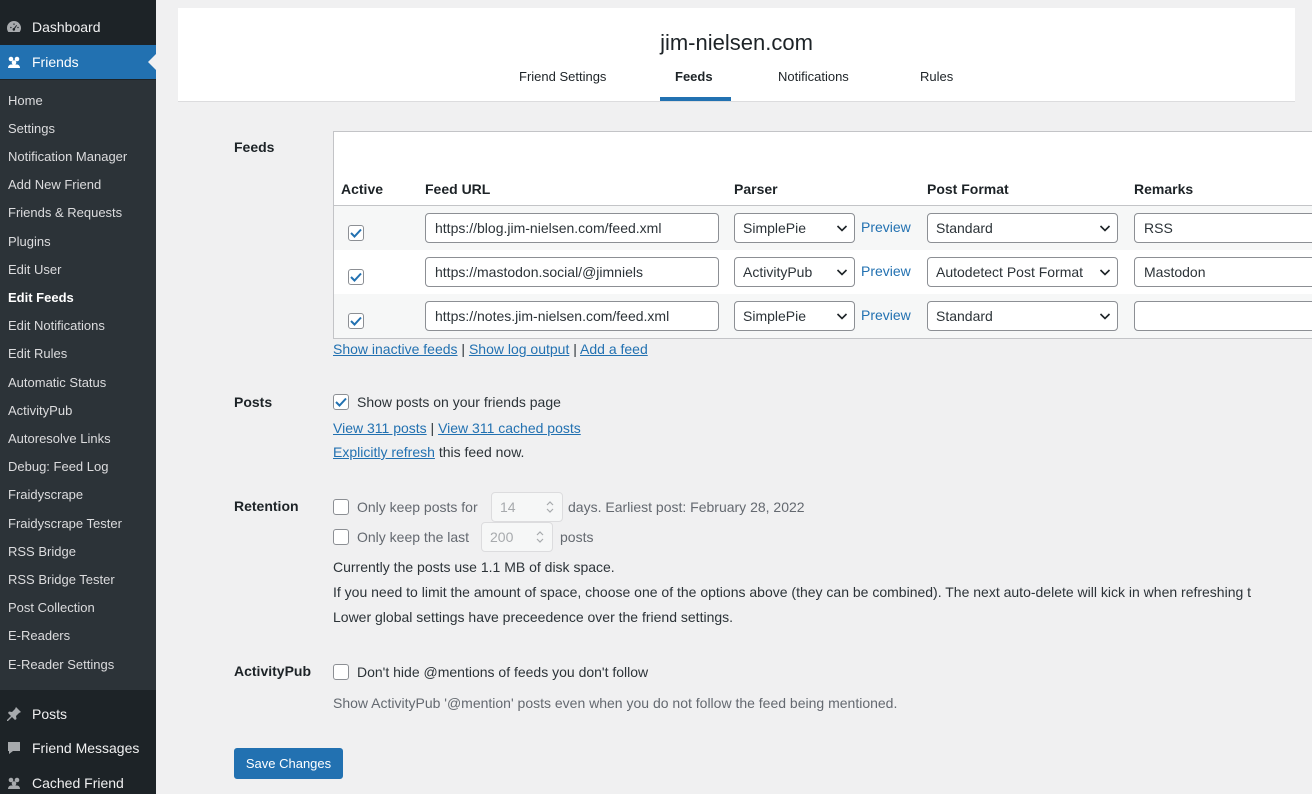 This screenshot has height=794, width=1312. I want to click on sidebar-item-edit-notifications: Edit Notifications, so click(56, 325).